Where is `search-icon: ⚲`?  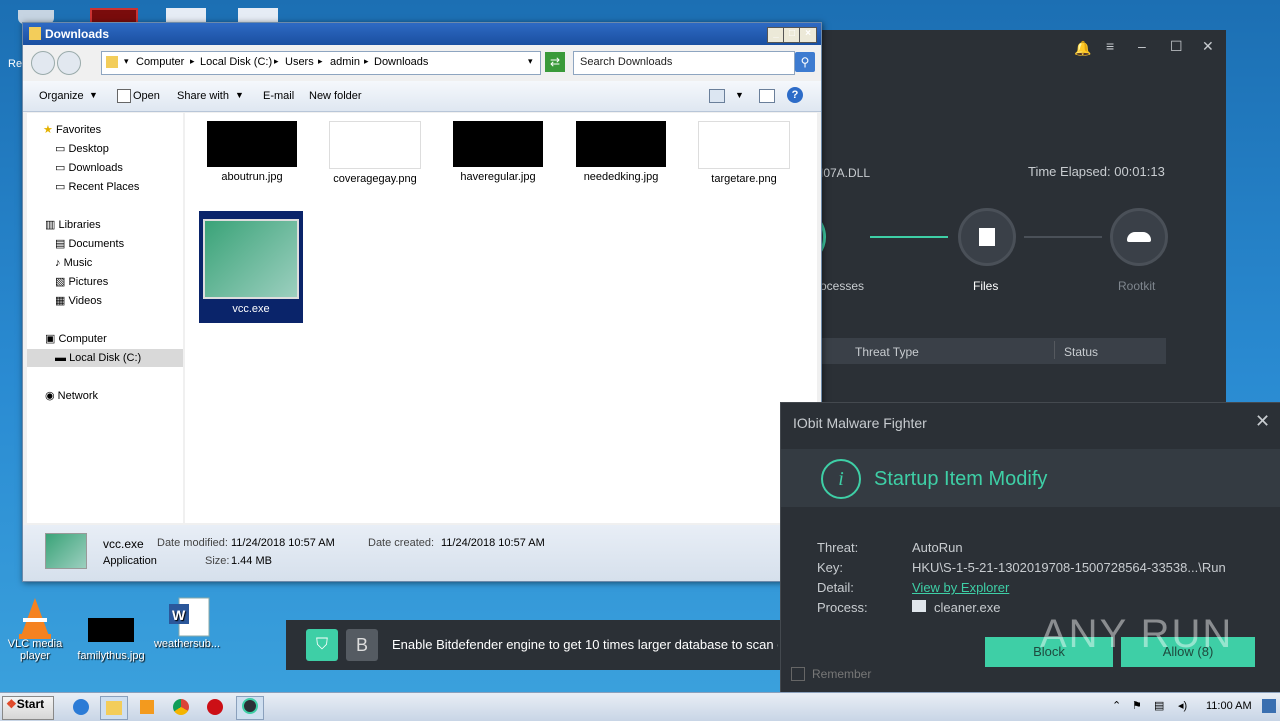
search-icon: ⚲ is located at coordinates (805, 62).